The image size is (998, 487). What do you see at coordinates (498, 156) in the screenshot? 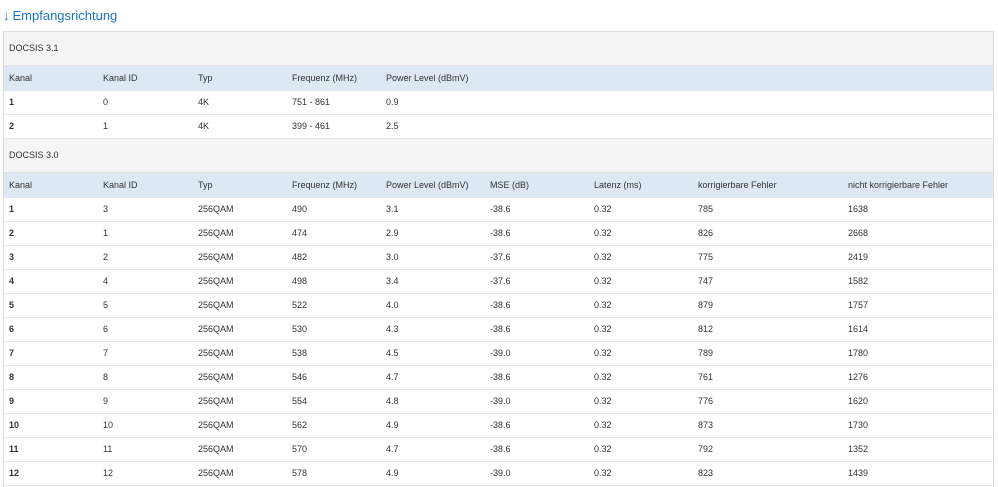
I see `docsis30-section-title: DOCSIS 3.0` at bounding box center [498, 156].